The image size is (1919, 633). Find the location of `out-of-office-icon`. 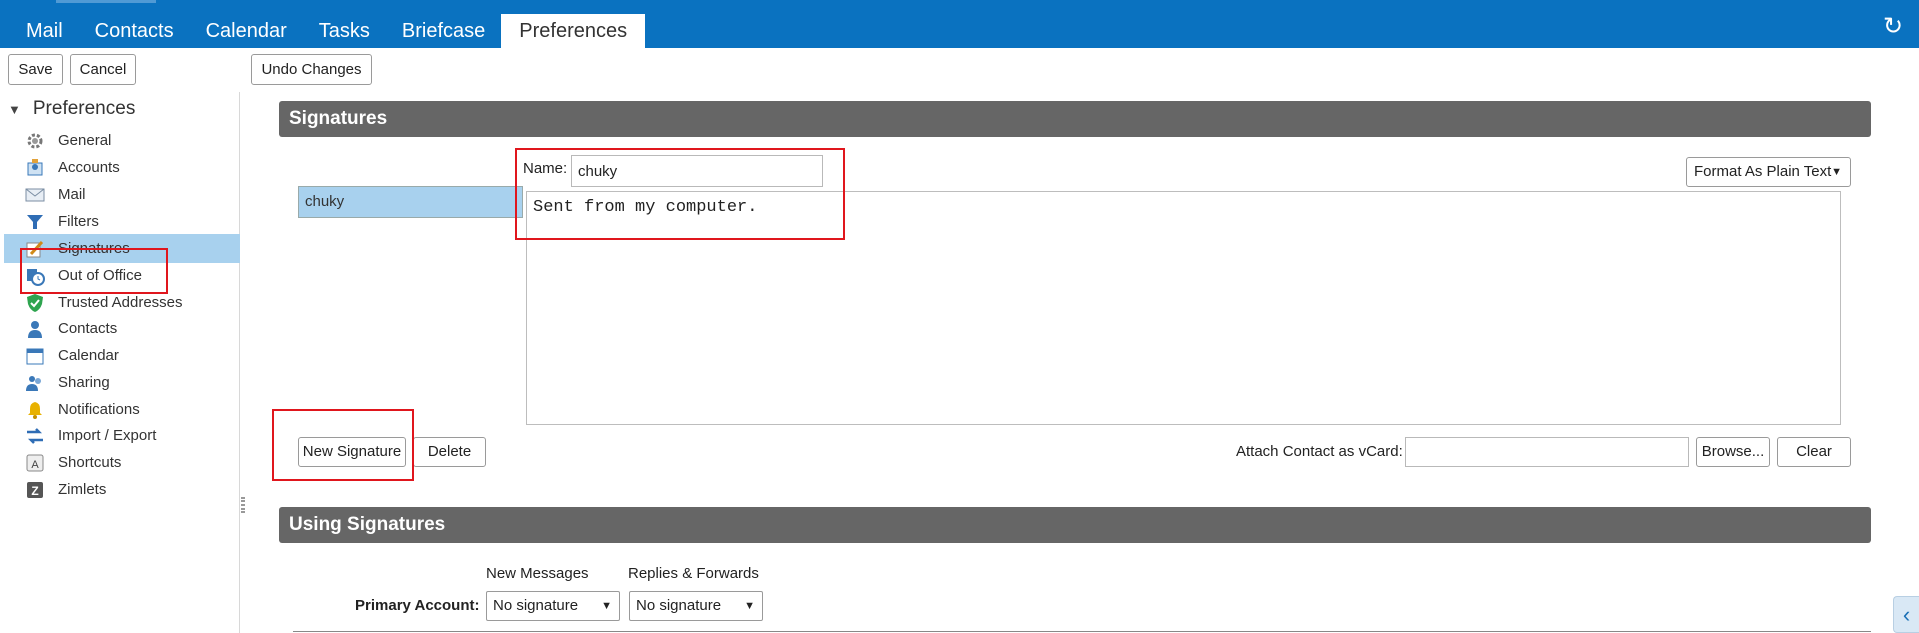

out-of-office-icon is located at coordinates (35, 276).